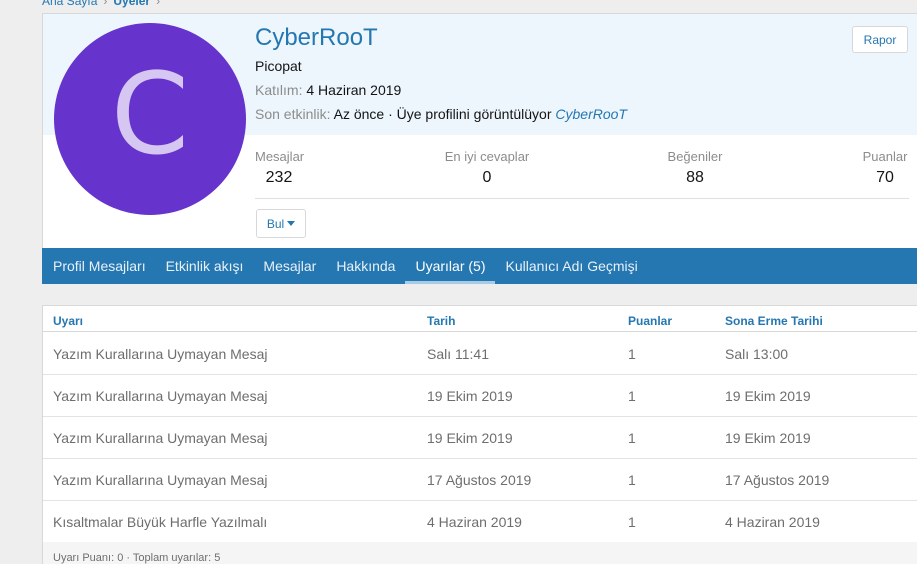 This screenshot has width=917, height=564. I want to click on last-activity-link: CyberRooT, so click(591, 114).